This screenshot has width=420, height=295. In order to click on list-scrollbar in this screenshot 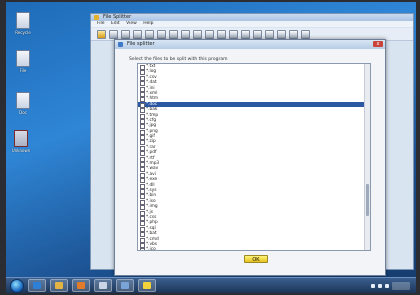, I will do `click(367, 157)`.